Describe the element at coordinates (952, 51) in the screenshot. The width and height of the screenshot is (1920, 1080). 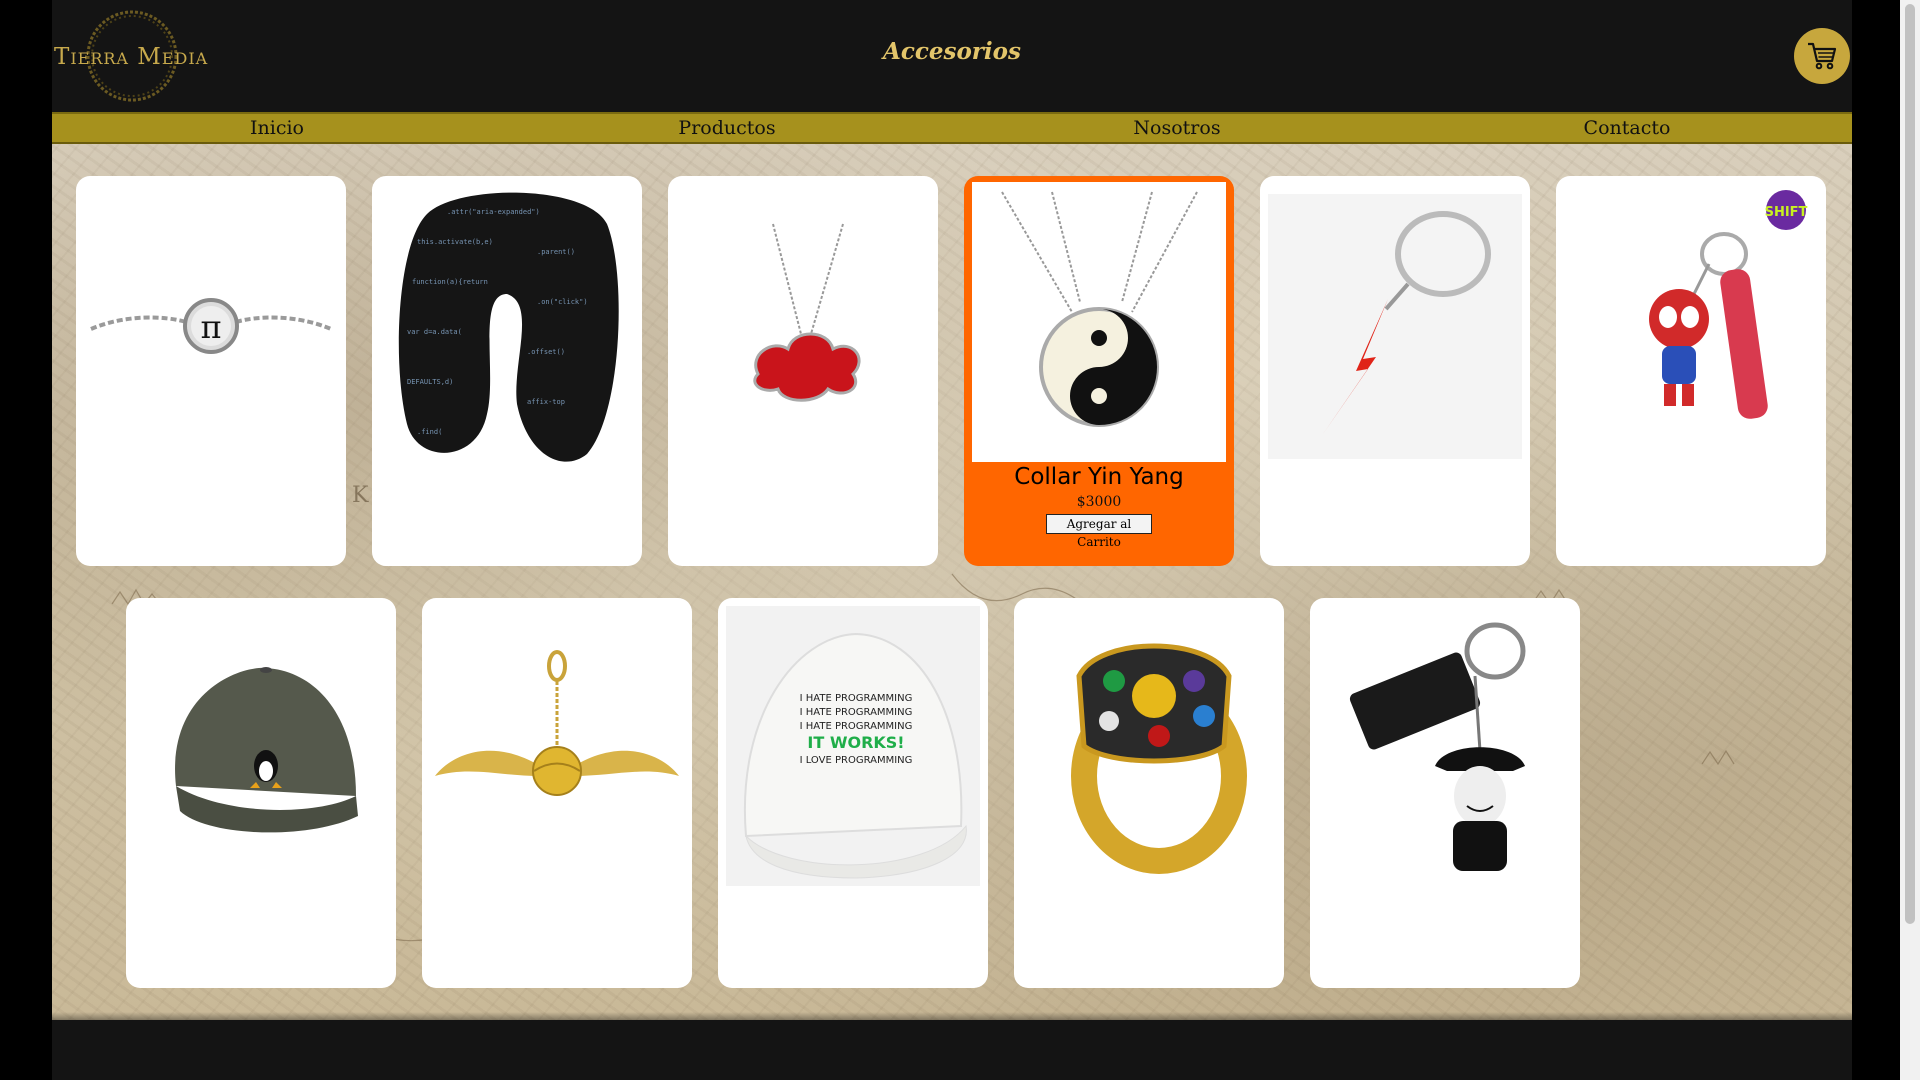
I see `page-title: Accesorios` at that location.